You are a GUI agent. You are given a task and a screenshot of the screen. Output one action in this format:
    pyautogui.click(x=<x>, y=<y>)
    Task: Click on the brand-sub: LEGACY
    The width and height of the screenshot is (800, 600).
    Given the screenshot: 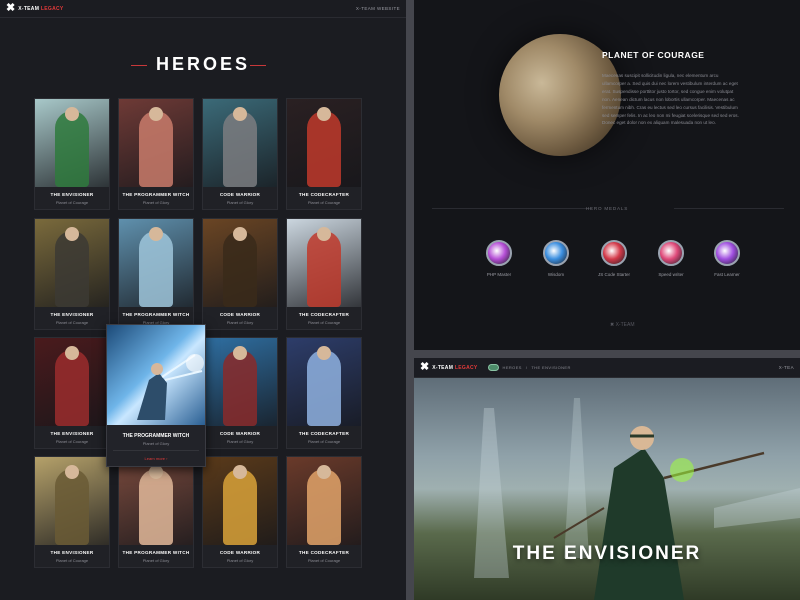 What is the action you would take?
    pyautogui.click(x=466, y=367)
    